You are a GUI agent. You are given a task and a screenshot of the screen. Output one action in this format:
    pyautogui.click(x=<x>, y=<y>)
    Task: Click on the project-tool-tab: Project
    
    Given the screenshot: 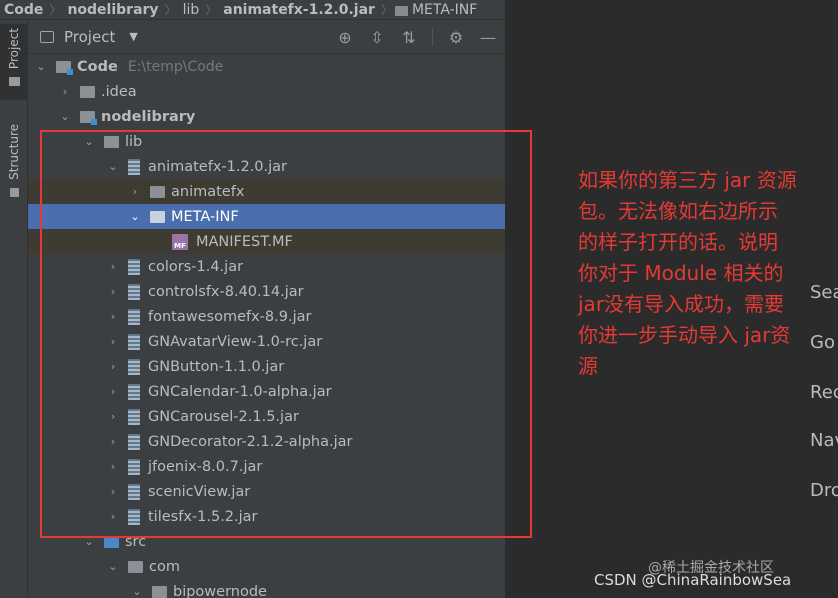 What is the action you would take?
    pyautogui.click(x=14, y=62)
    